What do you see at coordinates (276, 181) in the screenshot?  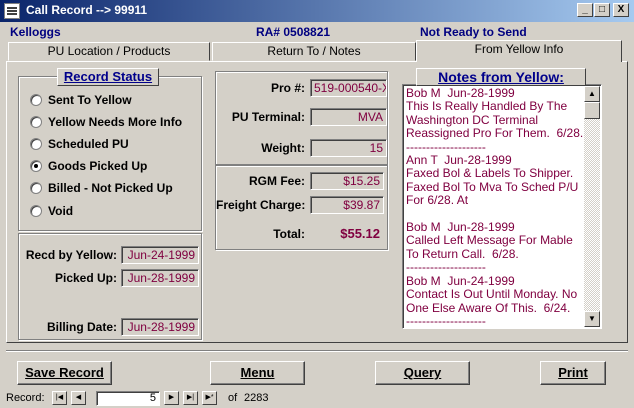 I see `rgm-fee-label: RGM Fee:` at bounding box center [276, 181].